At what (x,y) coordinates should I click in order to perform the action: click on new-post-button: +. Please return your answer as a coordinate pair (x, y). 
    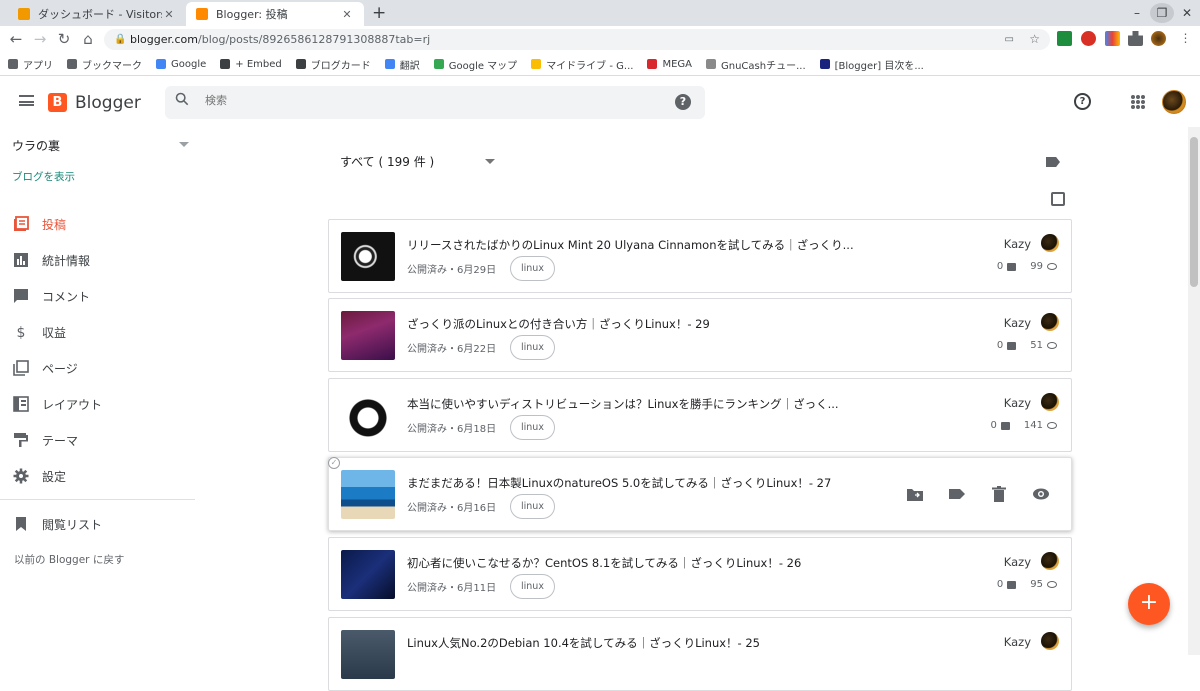
    Looking at the image, I should click on (1149, 604).